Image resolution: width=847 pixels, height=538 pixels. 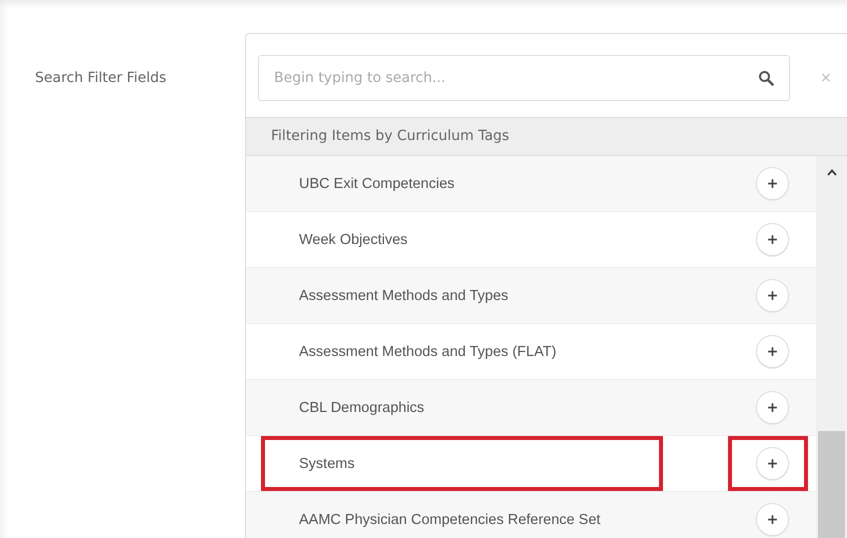 I want to click on filter-label: Search Filter Fields, so click(x=100, y=78).